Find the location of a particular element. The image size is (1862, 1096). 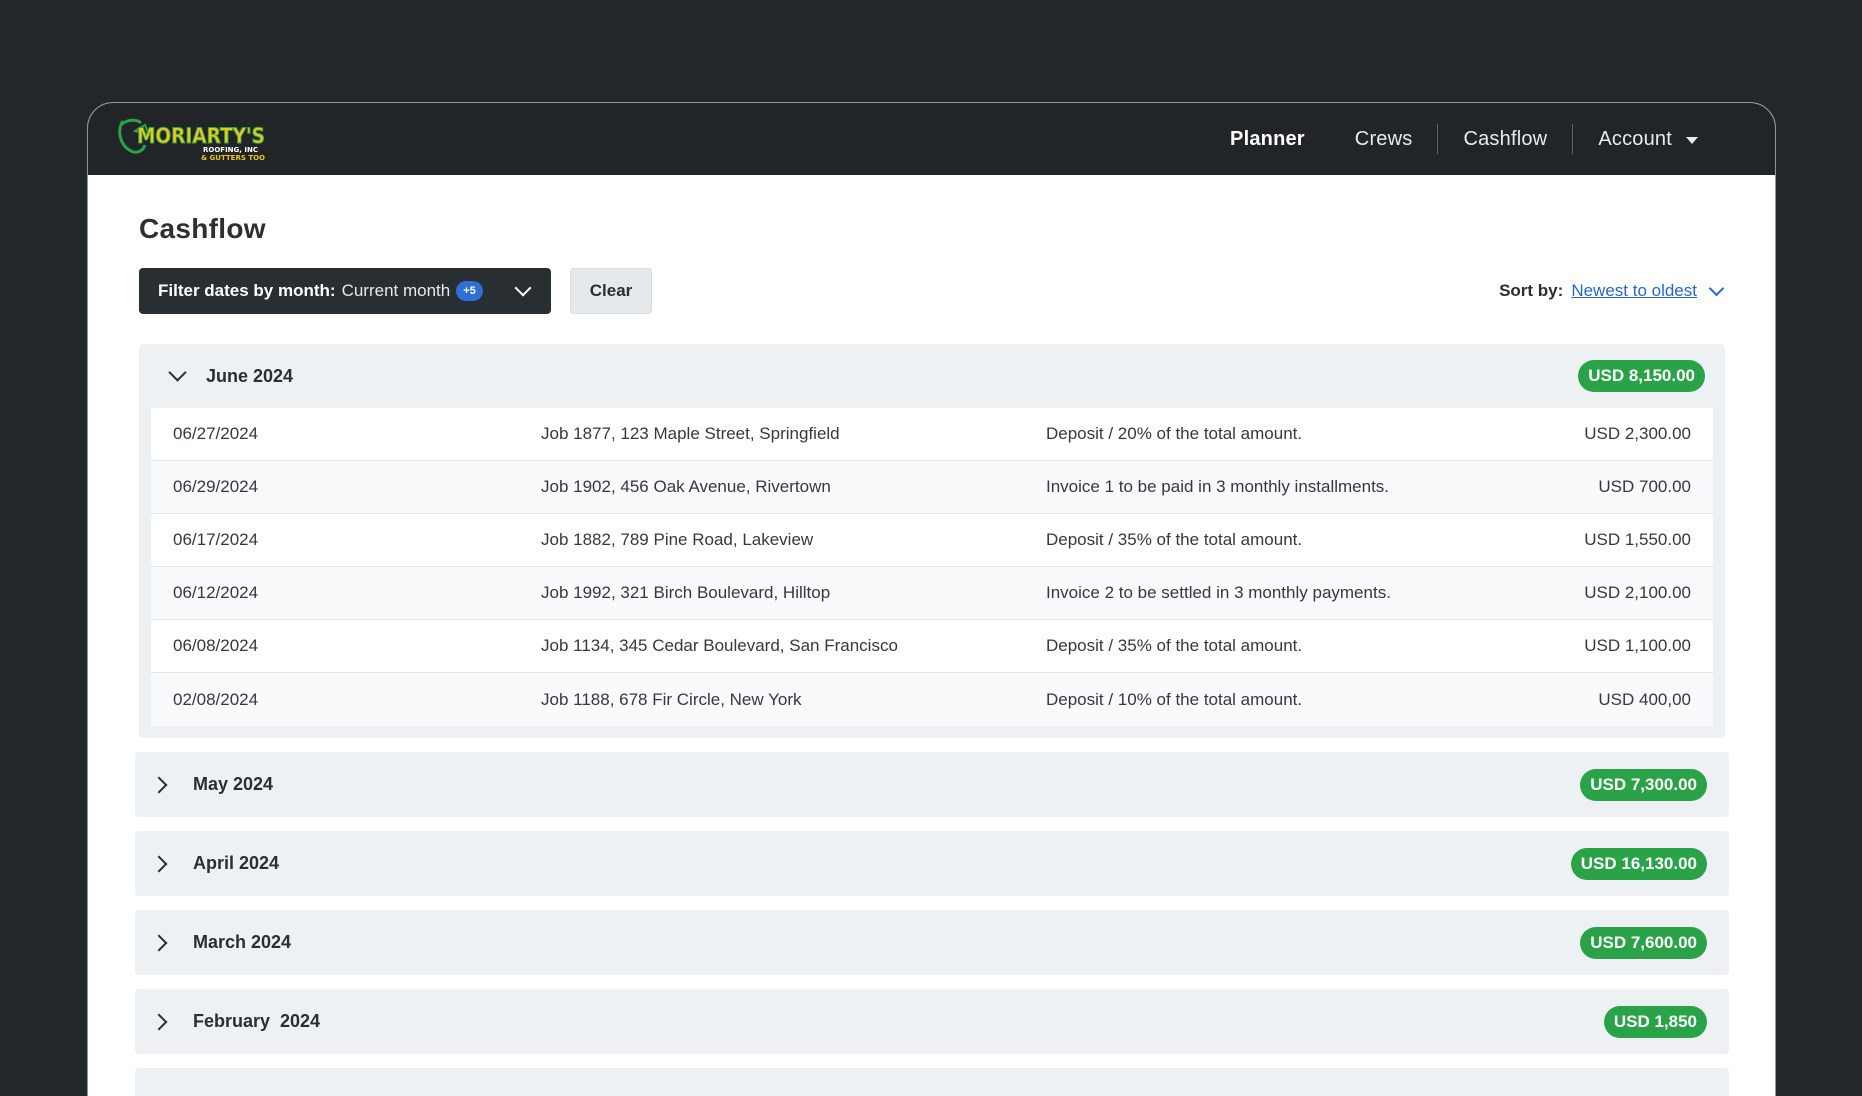

transaction-job: Job 1992, 321 Birch Boulevard, Hilltop is located at coordinates (686, 592).